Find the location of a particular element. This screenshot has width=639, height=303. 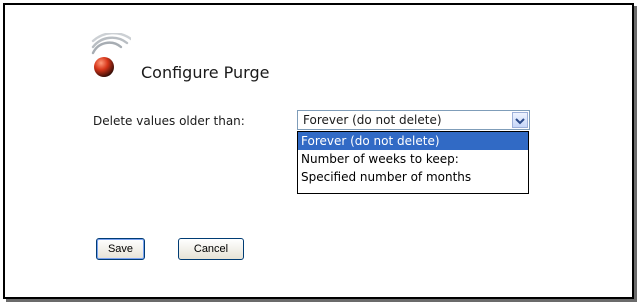

option-months: Specified number of months is located at coordinates (413, 177).